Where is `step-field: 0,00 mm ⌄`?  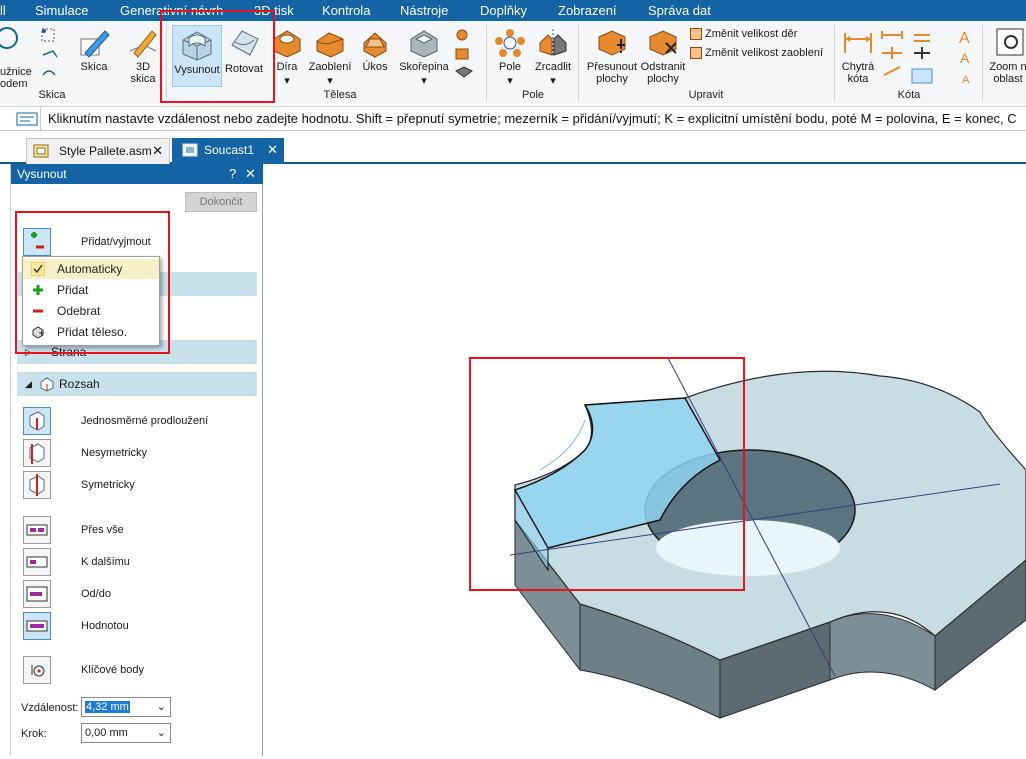
step-field: 0,00 mm ⌄ is located at coordinates (126, 733).